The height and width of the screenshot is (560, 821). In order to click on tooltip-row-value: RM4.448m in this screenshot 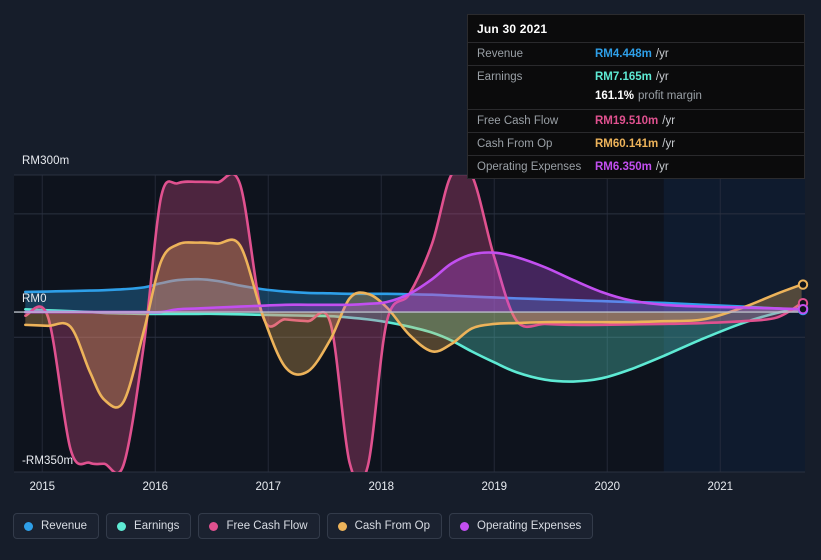, I will do `click(623, 54)`.